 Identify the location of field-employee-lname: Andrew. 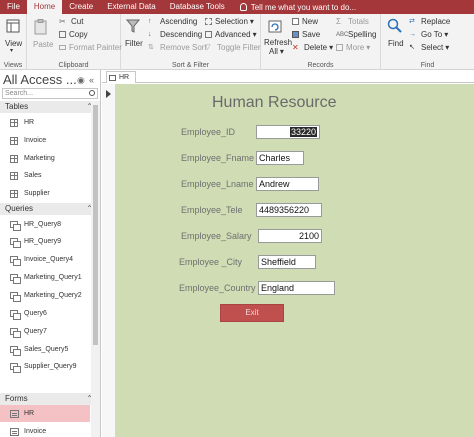
(287, 184).